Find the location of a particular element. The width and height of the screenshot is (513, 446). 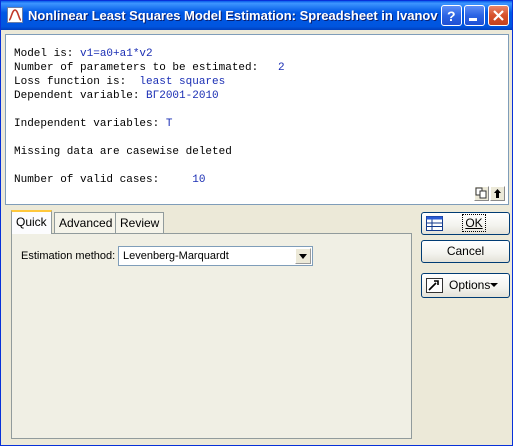

output-line-label: Number of parameters to be estimated: is located at coordinates (146, 68).